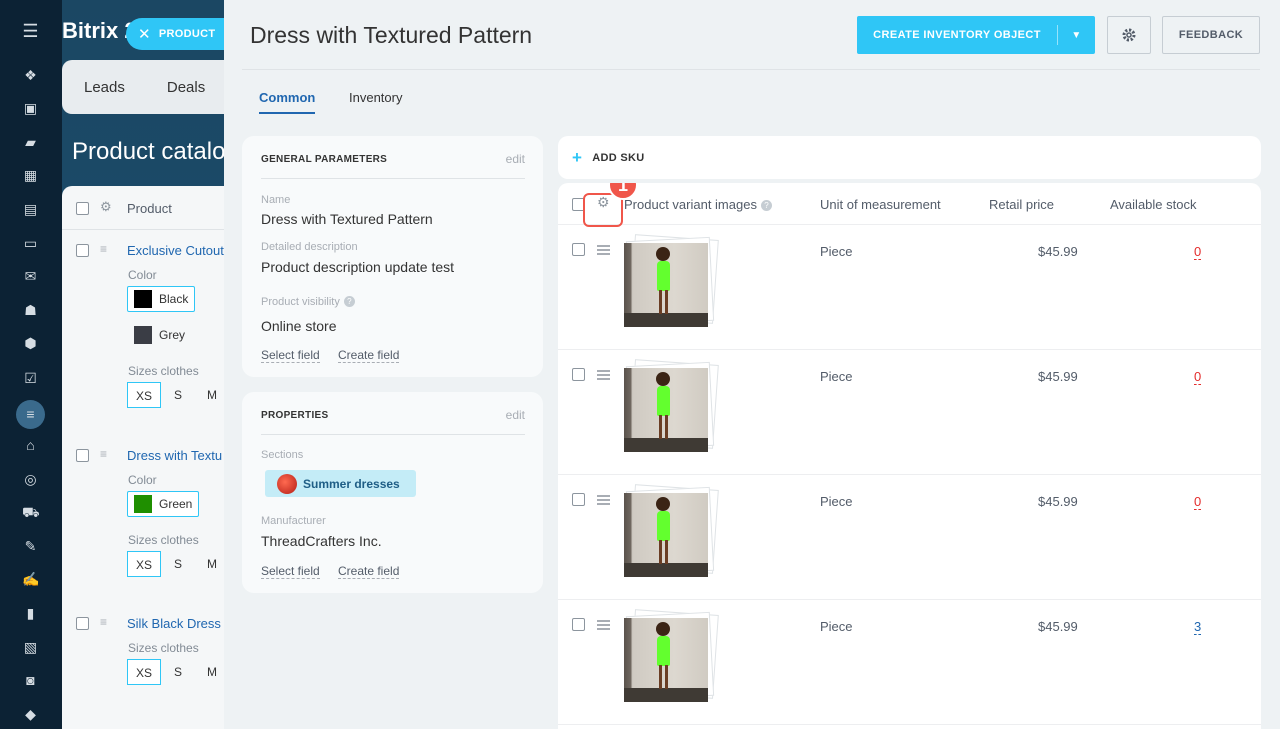 This screenshot has width=1280, height=729. What do you see at coordinates (175, 250) in the screenshot?
I see `product-link: Exclusive Cutout` at bounding box center [175, 250].